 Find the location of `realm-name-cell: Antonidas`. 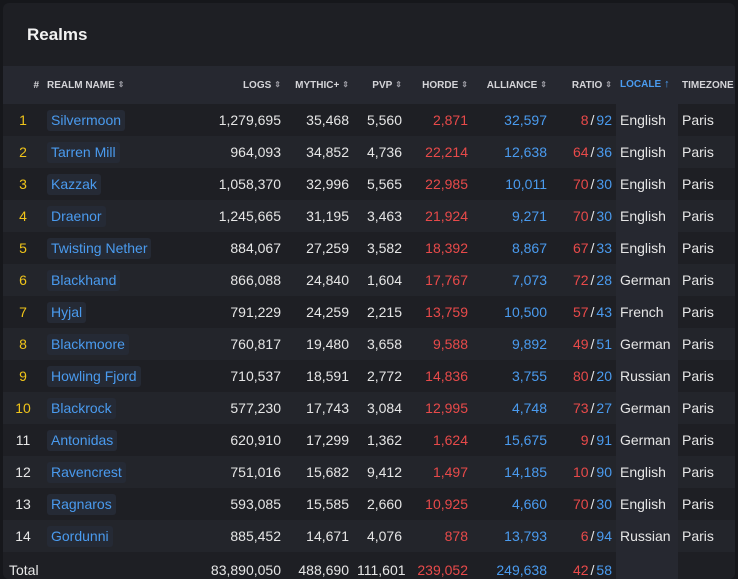

realm-name-cell: Antonidas is located at coordinates (123, 440).